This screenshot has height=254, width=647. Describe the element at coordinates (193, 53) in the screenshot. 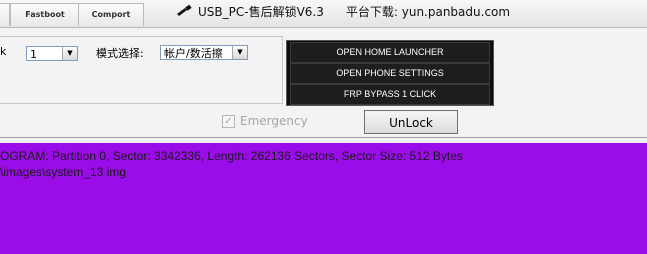

I see `mode-select-value: 帐户/数活擦` at that location.